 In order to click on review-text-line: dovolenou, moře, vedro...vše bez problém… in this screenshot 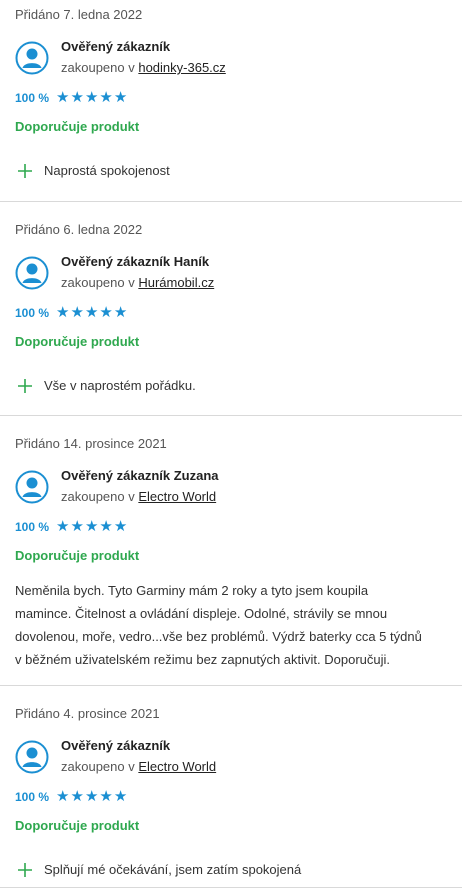, I will do `click(218, 636)`.